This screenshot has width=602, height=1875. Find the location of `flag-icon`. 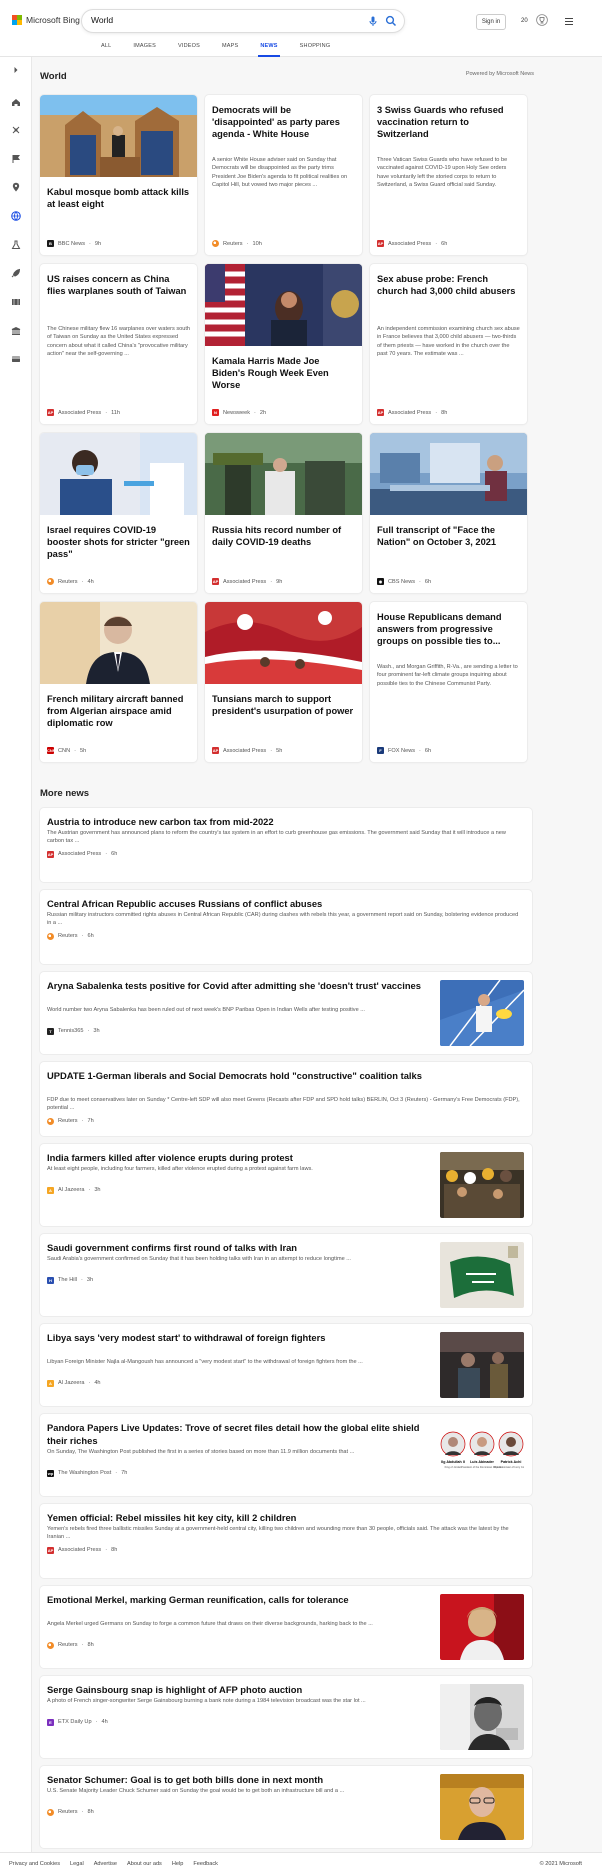

flag-icon is located at coordinates (16, 159).